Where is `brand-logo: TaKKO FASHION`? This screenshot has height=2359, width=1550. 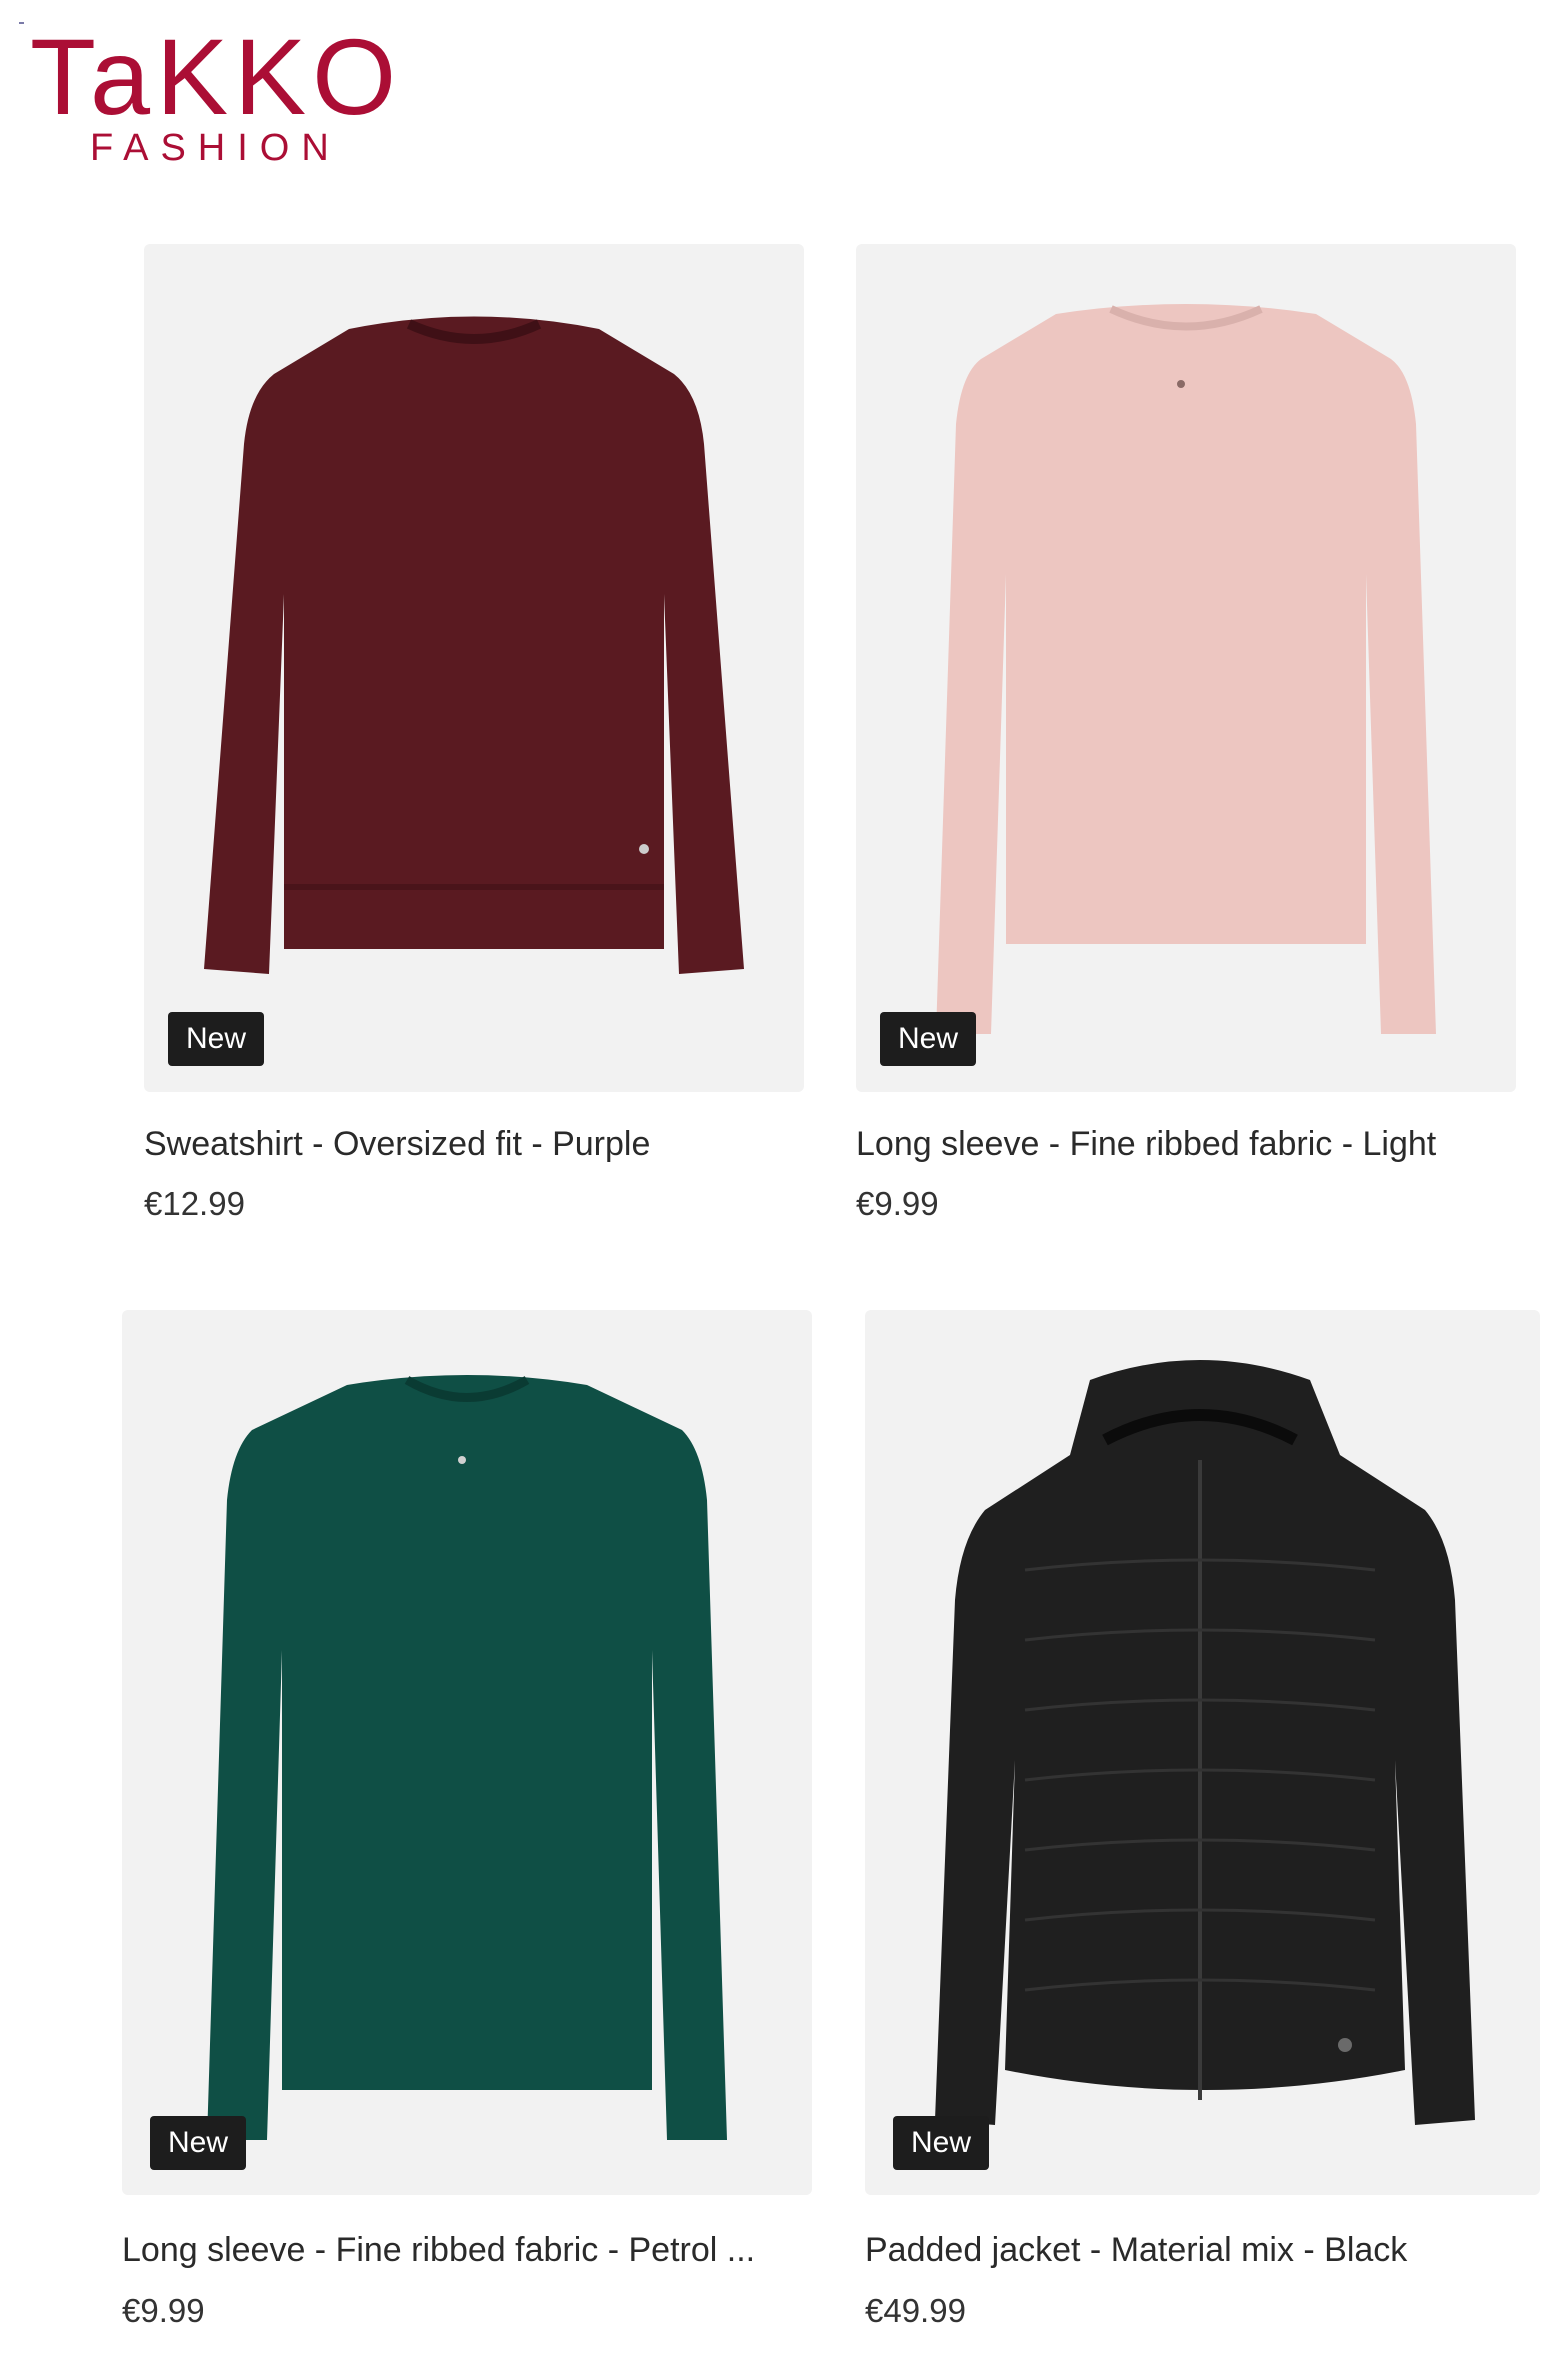
brand-logo: TaKKO FASHION is located at coordinates (225, 97).